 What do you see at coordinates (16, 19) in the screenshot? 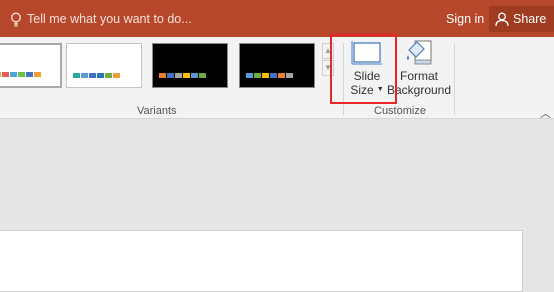
I see `lightbulb-icon` at bounding box center [16, 19].